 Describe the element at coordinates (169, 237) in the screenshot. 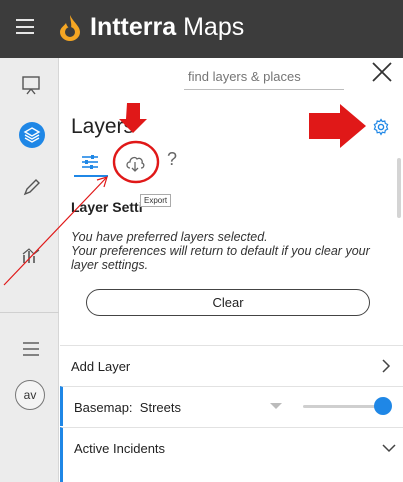

I see `info-line-1: You have preferred layers selected.` at that location.